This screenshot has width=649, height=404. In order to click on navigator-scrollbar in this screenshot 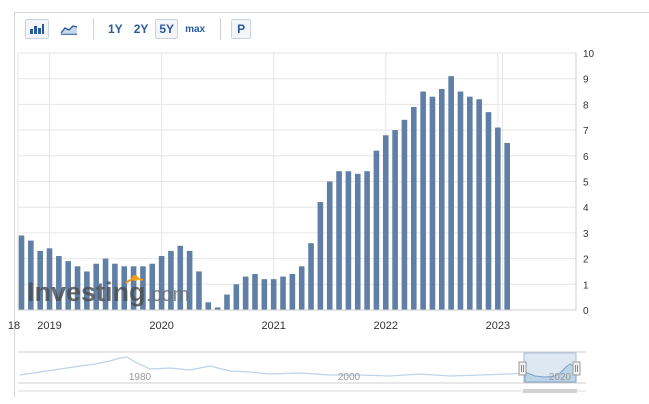, I will do `click(302, 391)`.